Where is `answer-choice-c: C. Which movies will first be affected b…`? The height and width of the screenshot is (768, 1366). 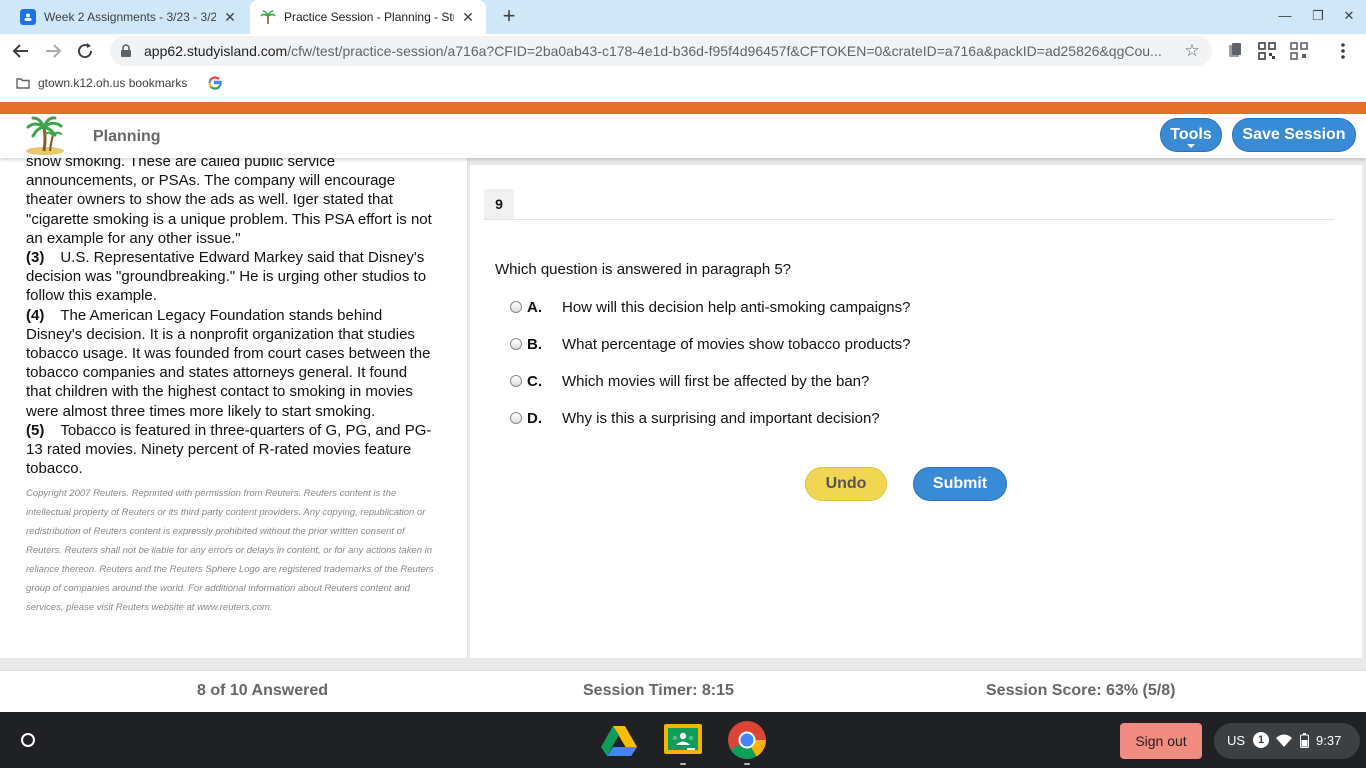
answer-choice-c: C. Which movies will first be affected b… is located at coordinates (689, 381).